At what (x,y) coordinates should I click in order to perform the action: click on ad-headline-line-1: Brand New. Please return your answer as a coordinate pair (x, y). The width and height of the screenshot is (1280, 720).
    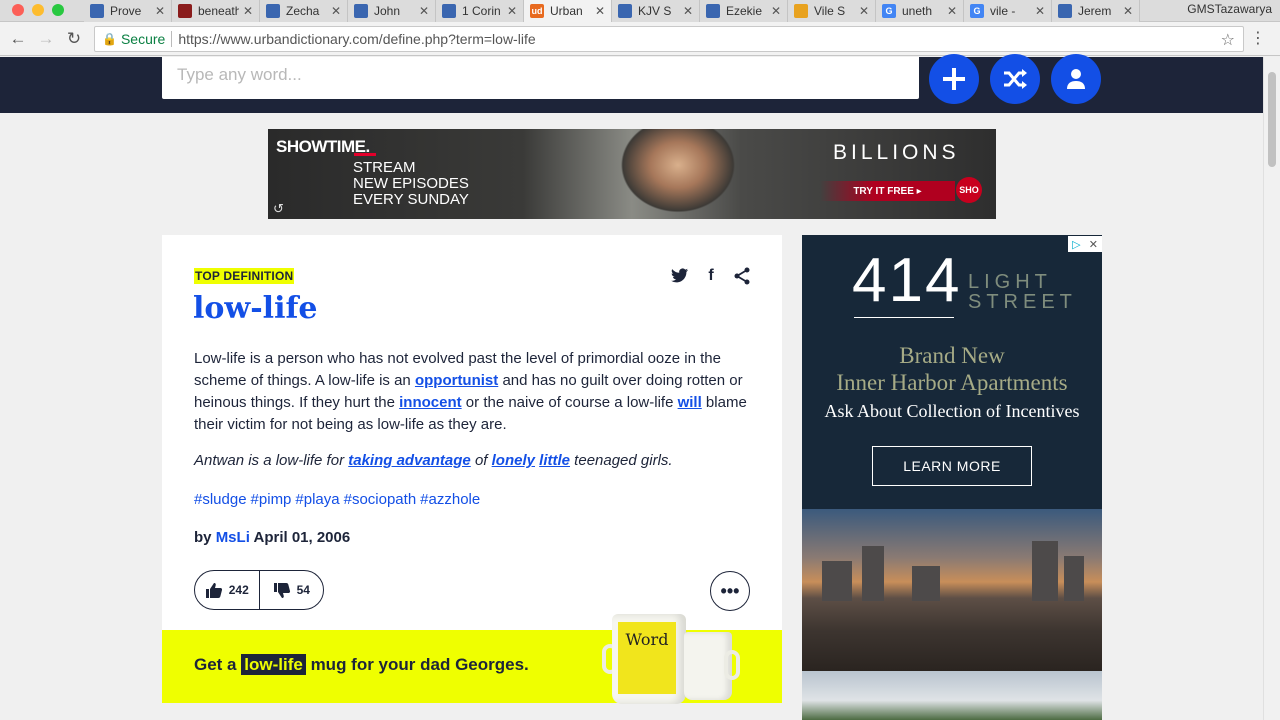
    Looking at the image, I should click on (952, 355).